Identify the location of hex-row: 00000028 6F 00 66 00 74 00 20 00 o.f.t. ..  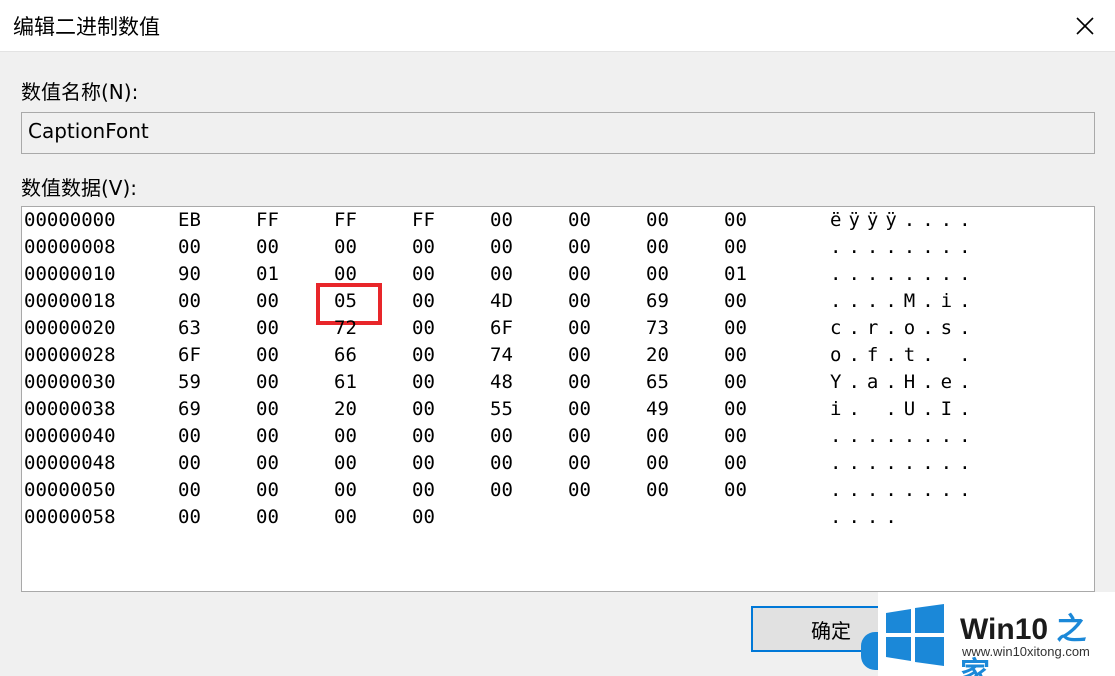
(558, 355).